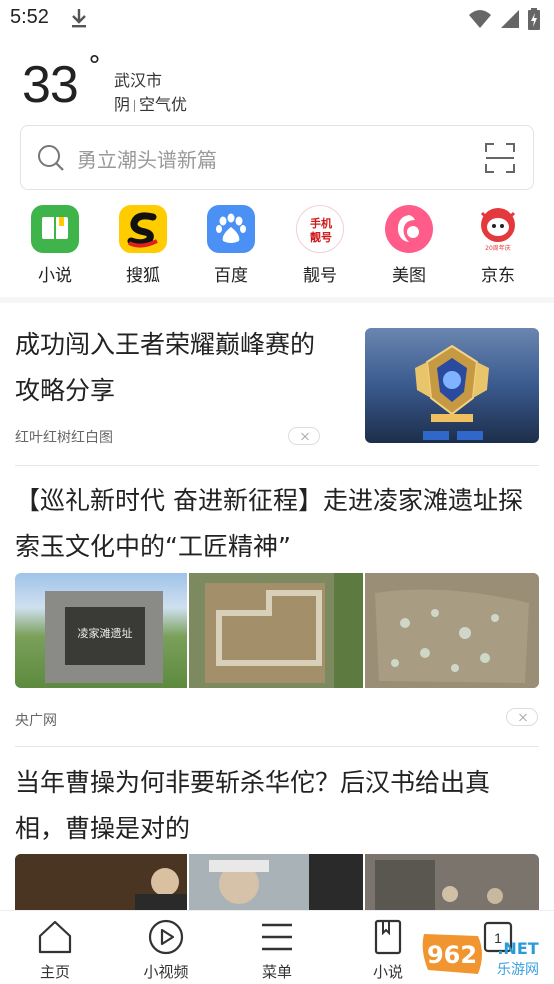  I want to click on shortcut-sohu: 搜狐, so click(143, 245).